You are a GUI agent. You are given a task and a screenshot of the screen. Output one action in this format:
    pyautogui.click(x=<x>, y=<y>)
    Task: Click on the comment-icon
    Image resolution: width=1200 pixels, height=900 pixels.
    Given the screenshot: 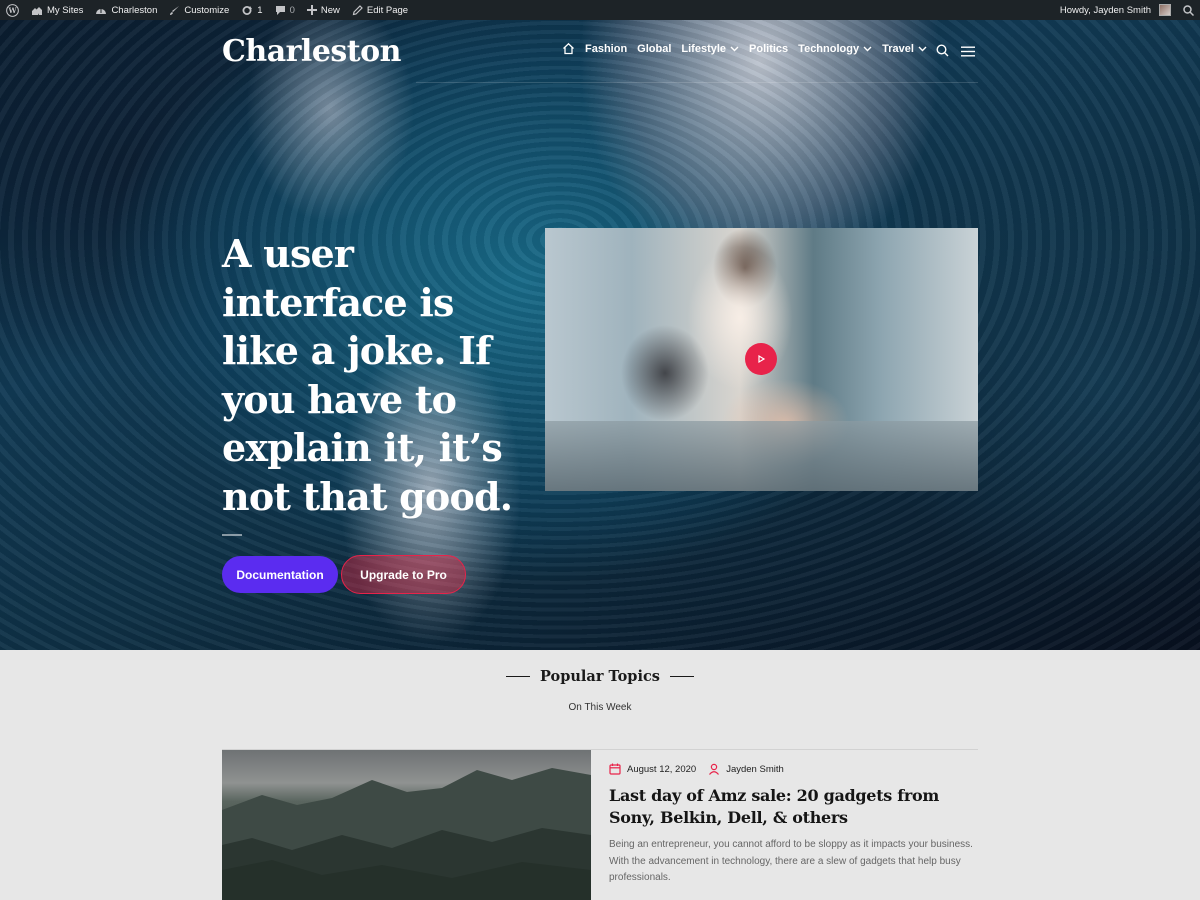 What is the action you would take?
    pyautogui.click(x=280, y=10)
    